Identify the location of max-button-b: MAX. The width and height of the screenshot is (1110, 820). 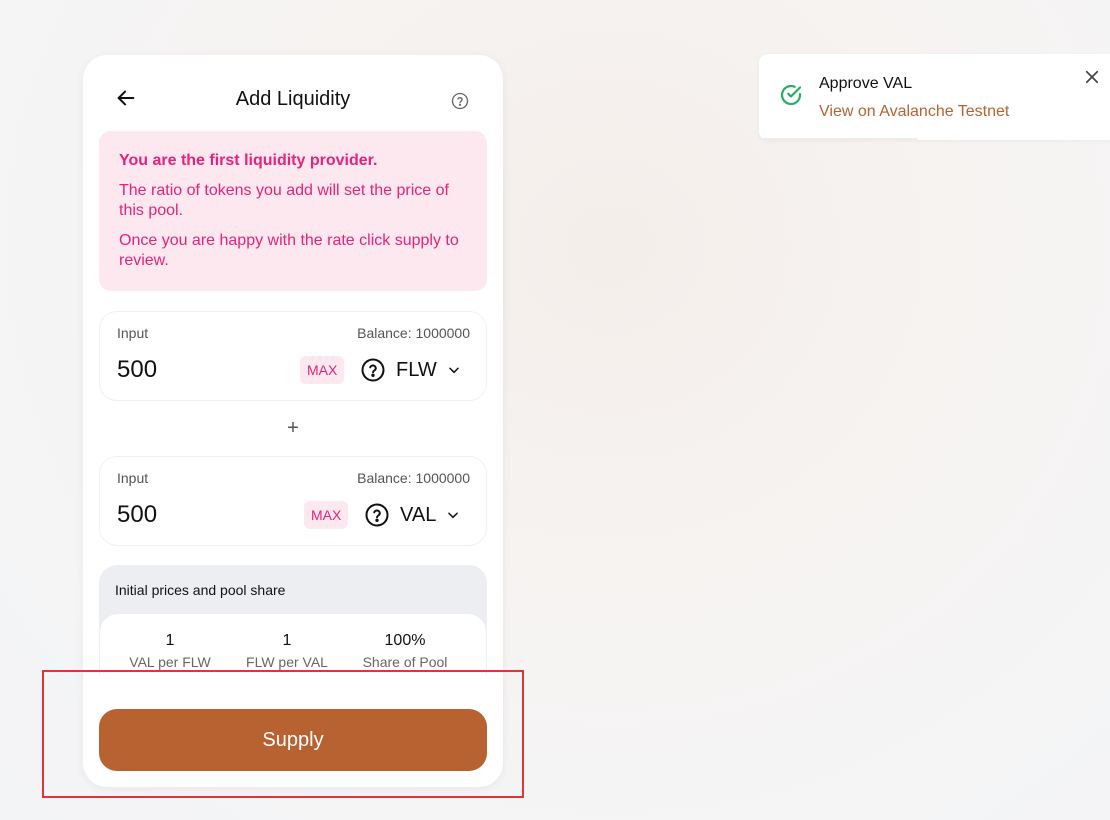
(326, 515).